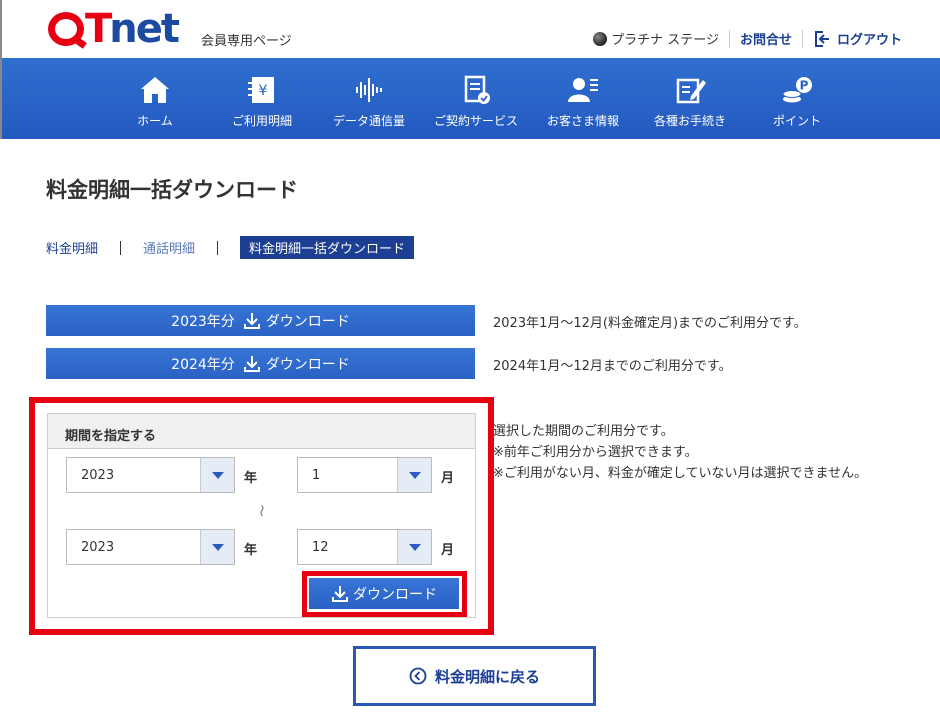 This screenshot has height=712, width=940. Describe the element at coordinates (150, 475) in the screenshot. I see `start-year-select: 2023` at that location.